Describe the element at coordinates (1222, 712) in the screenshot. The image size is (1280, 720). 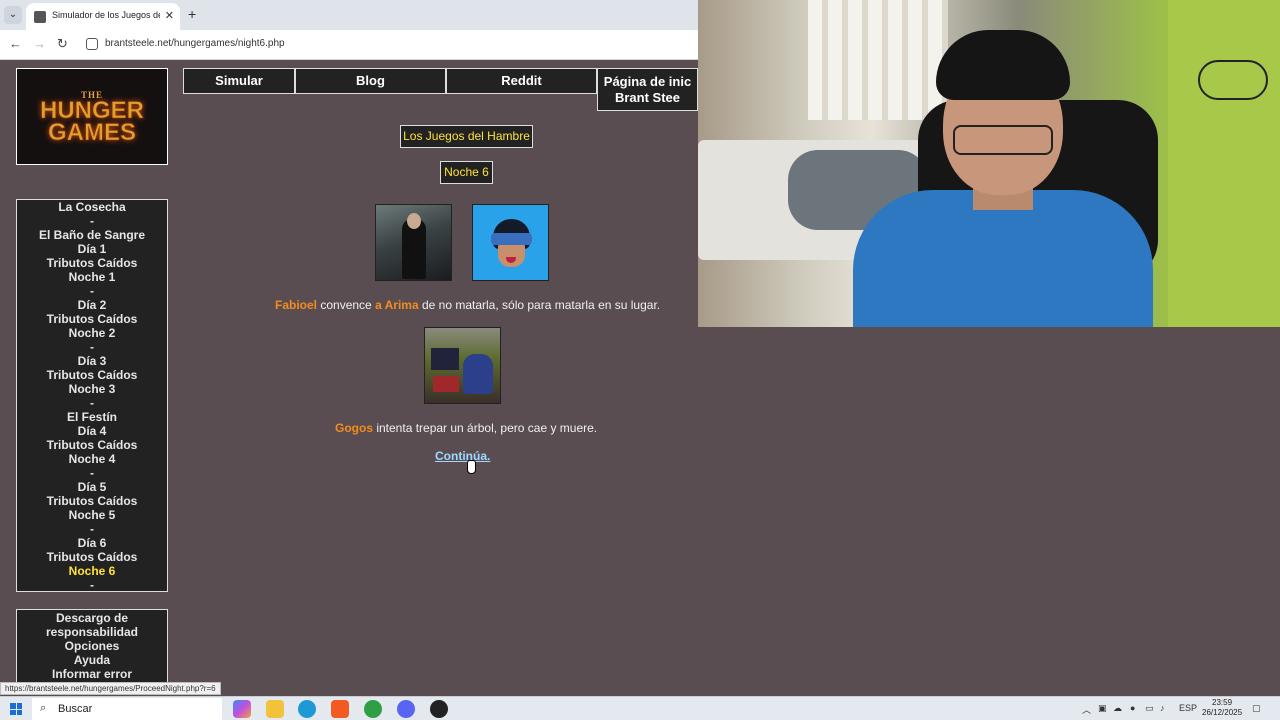
I see `clock-date: 26/12/2025` at that location.